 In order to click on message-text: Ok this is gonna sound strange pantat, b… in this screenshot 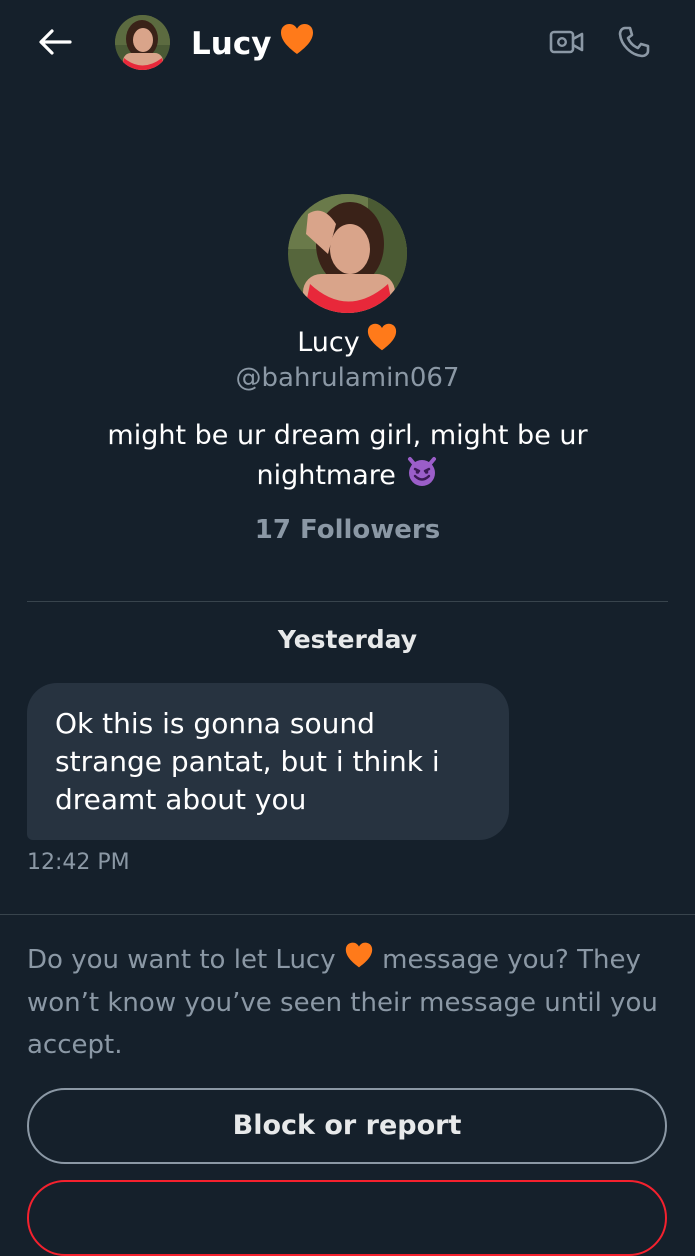, I will do `click(247, 761)`.